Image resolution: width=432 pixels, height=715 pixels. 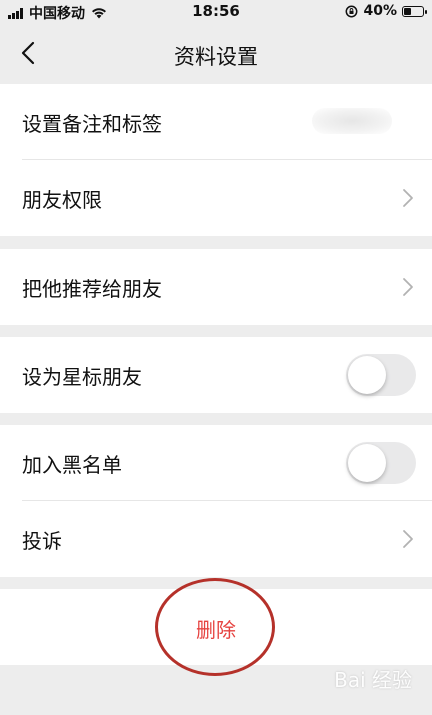 What do you see at coordinates (380, 11) in the screenshot?
I see `battery-percent: 40%` at bounding box center [380, 11].